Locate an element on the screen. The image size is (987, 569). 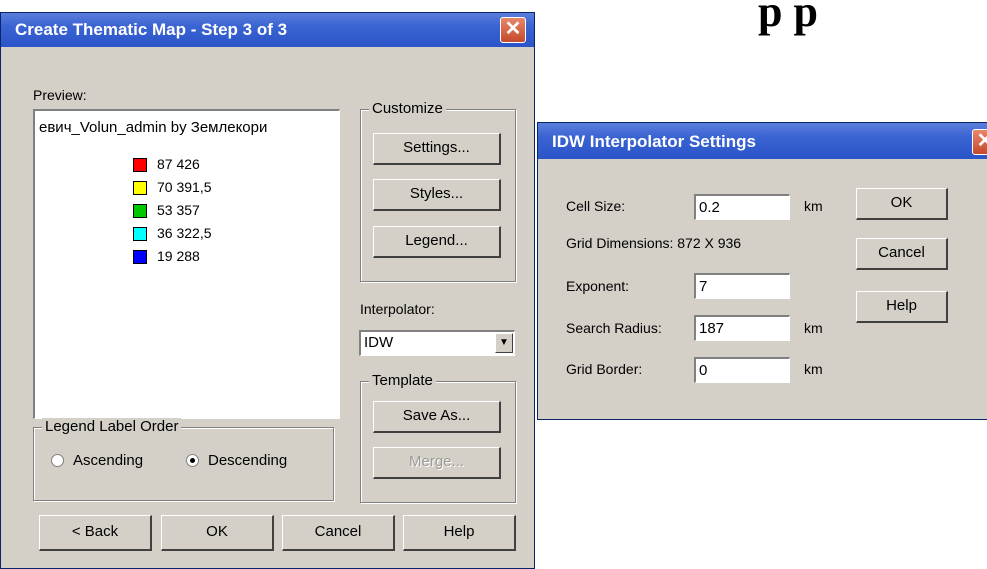
template-group: Template is located at coordinates (438, 437).